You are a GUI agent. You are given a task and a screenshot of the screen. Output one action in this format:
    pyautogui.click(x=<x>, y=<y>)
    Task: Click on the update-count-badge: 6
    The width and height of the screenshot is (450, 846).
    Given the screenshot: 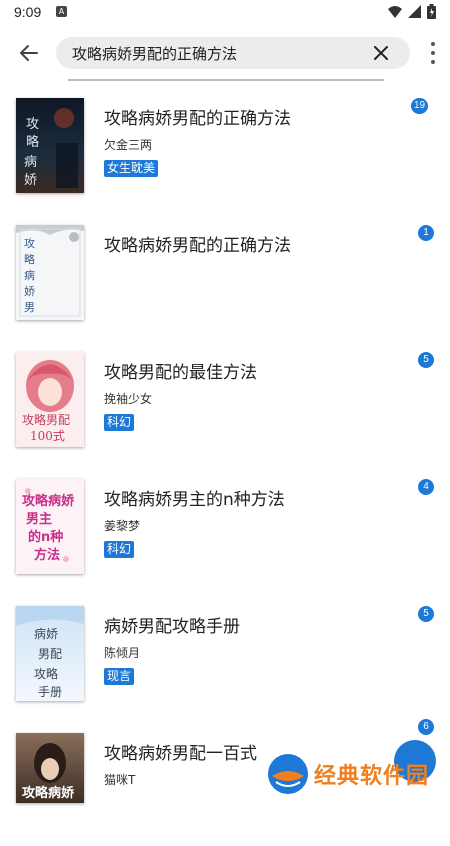 What is the action you would take?
    pyautogui.click(x=426, y=727)
    